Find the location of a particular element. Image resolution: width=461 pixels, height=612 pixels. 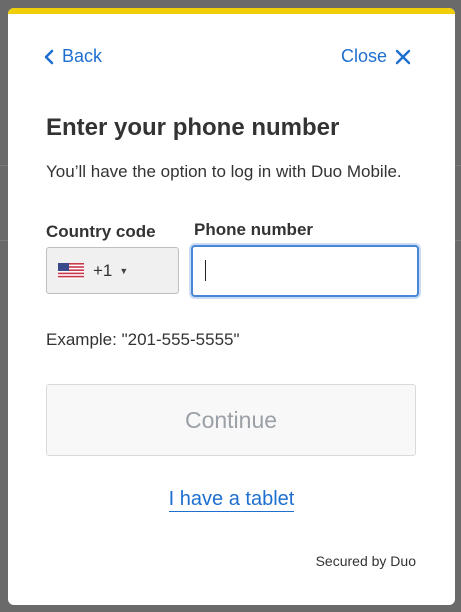

chevron-left-icon is located at coordinates (49, 57).